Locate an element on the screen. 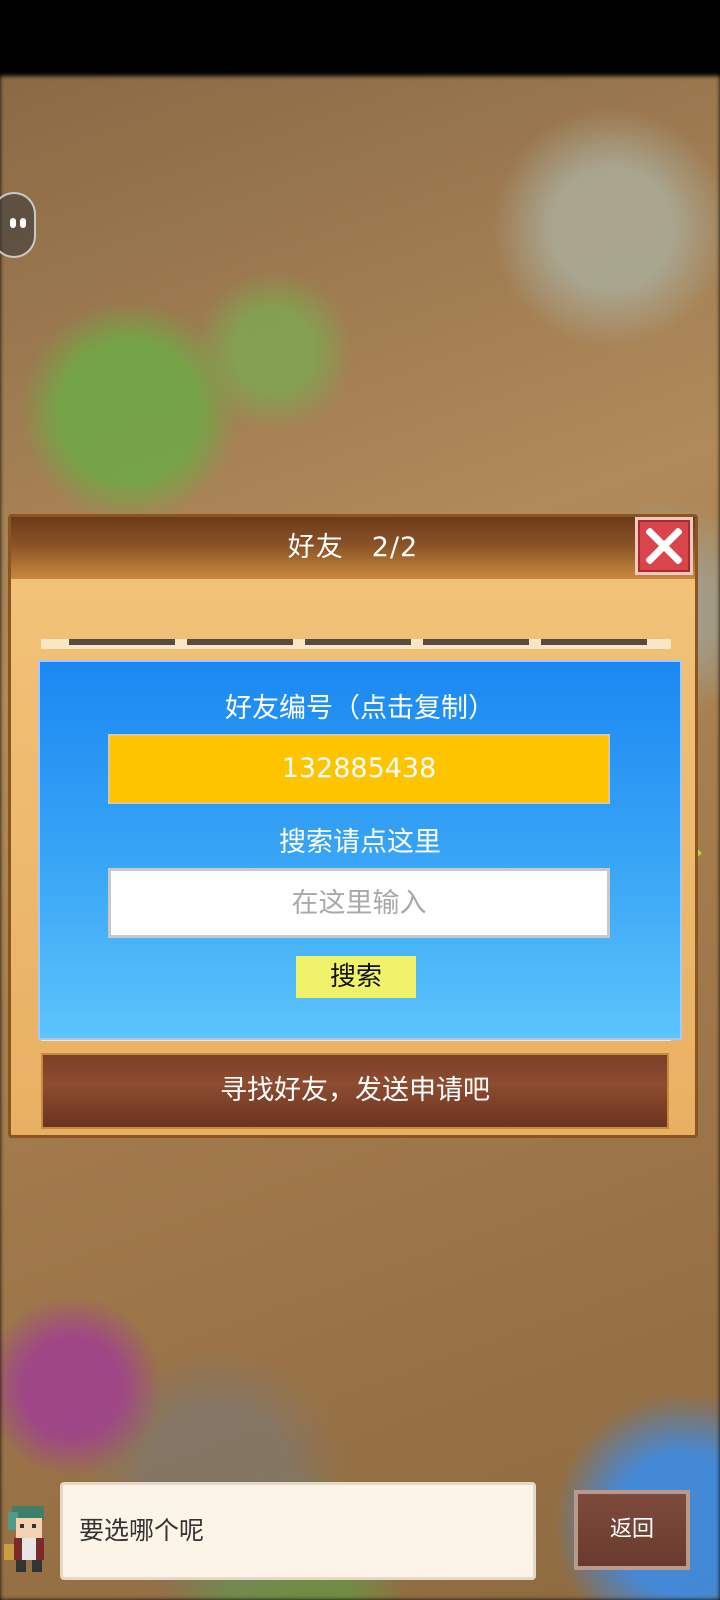  page-tabs-top is located at coordinates (356, 644).